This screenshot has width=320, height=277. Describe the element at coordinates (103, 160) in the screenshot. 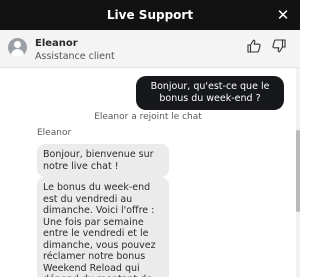

I see `agent-message-bubble: Bonjour, bienvenue sur notre live chat !` at that location.